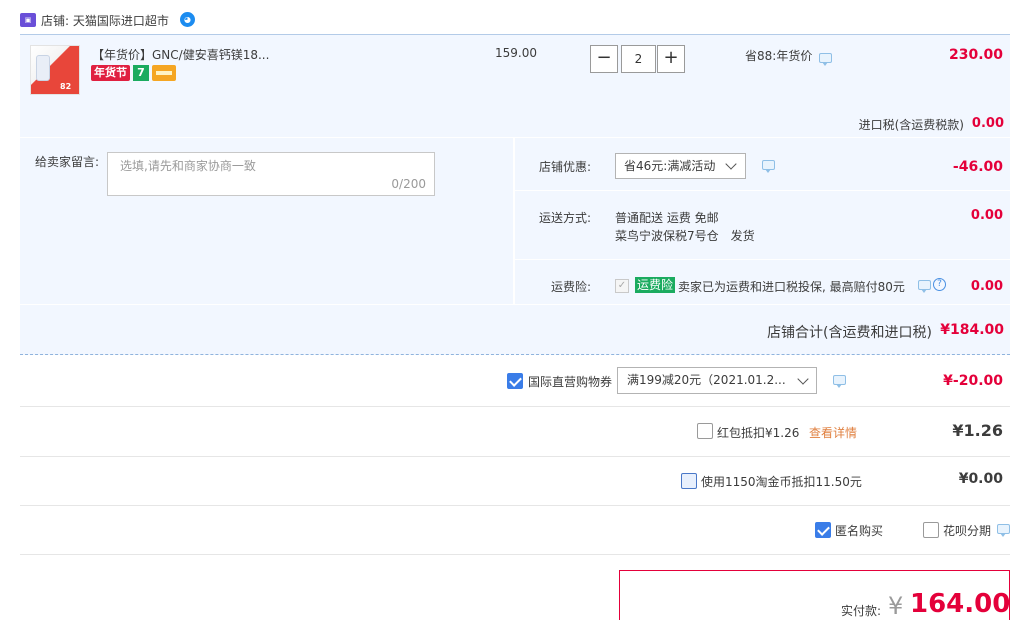  Describe the element at coordinates (779, 56) in the screenshot. I see `discount-label: 省88:年货价` at that location.